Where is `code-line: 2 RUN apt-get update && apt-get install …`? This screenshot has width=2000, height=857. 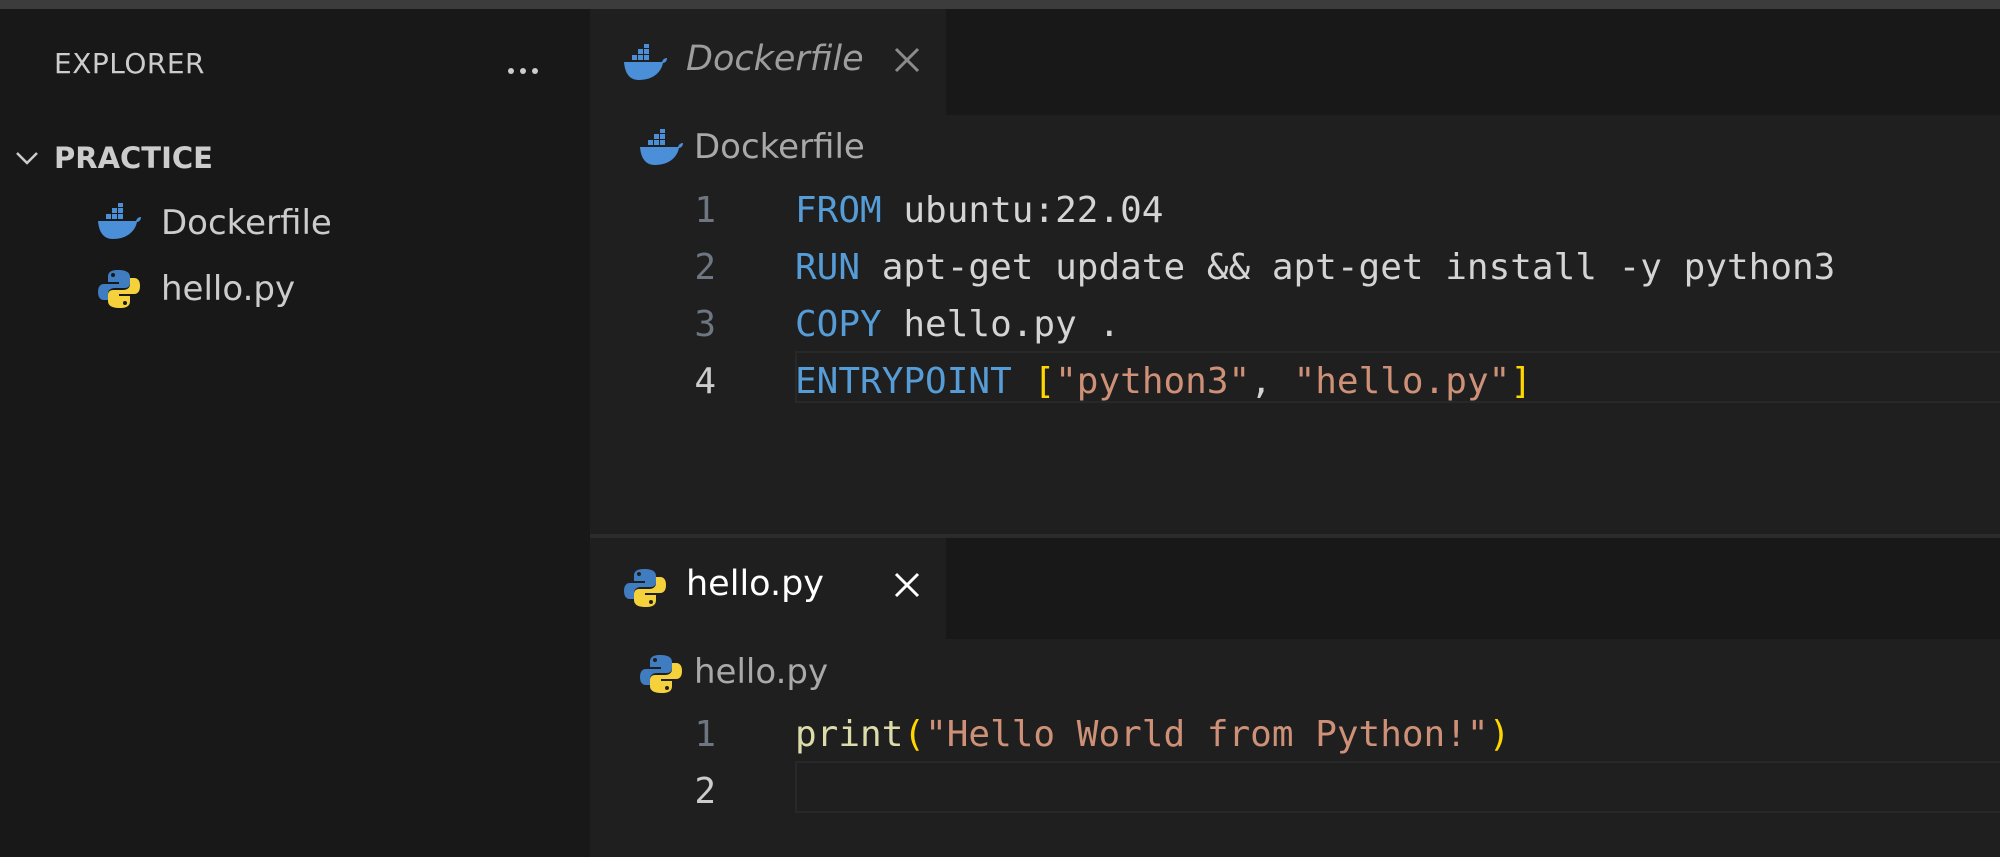
code-line: 2 RUN apt-get update && apt-get install … is located at coordinates (1295, 269).